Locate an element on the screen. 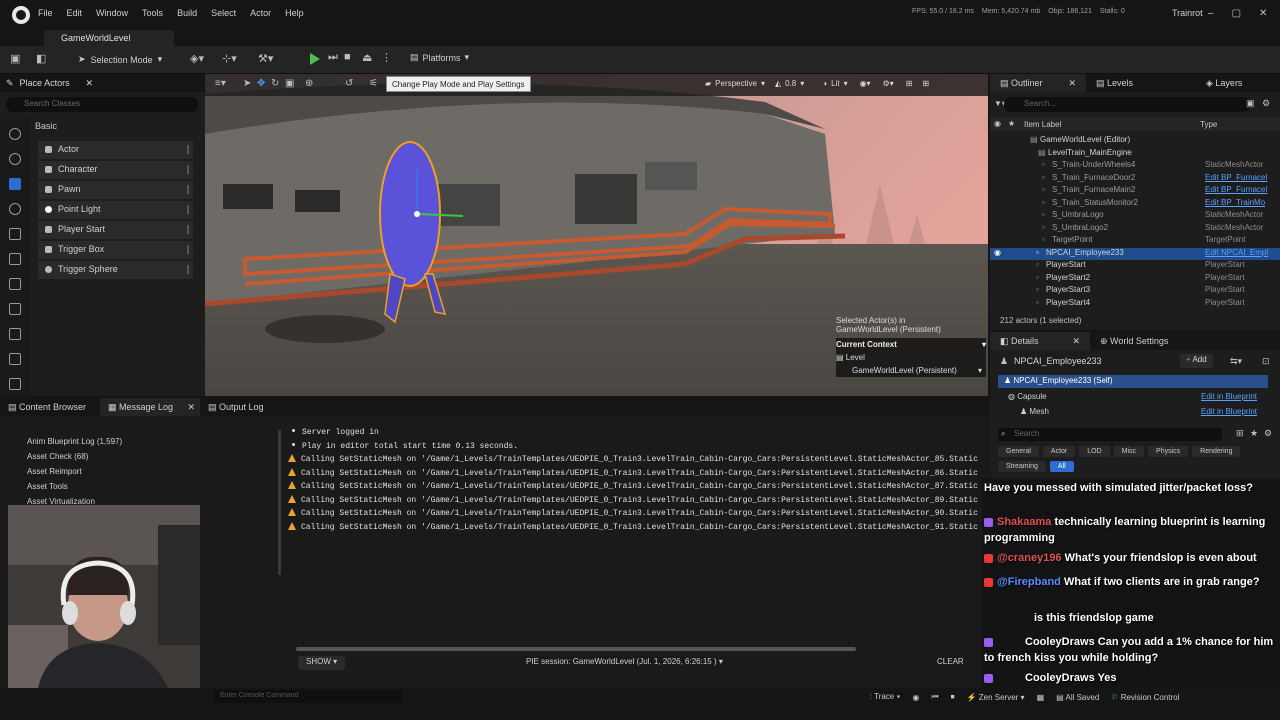 The height and width of the screenshot is (720, 1280). select-tool-icon: ➤ is located at coordinates (247, 83).